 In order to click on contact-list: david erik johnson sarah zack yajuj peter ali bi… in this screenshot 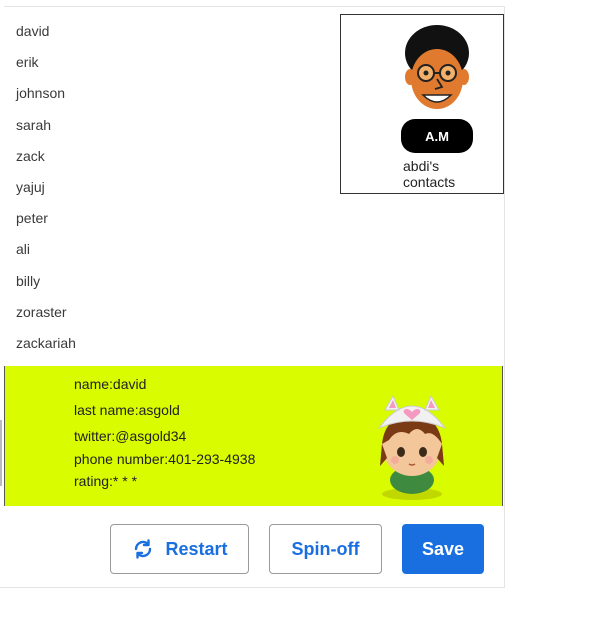, I will do `click(46, 187)`.